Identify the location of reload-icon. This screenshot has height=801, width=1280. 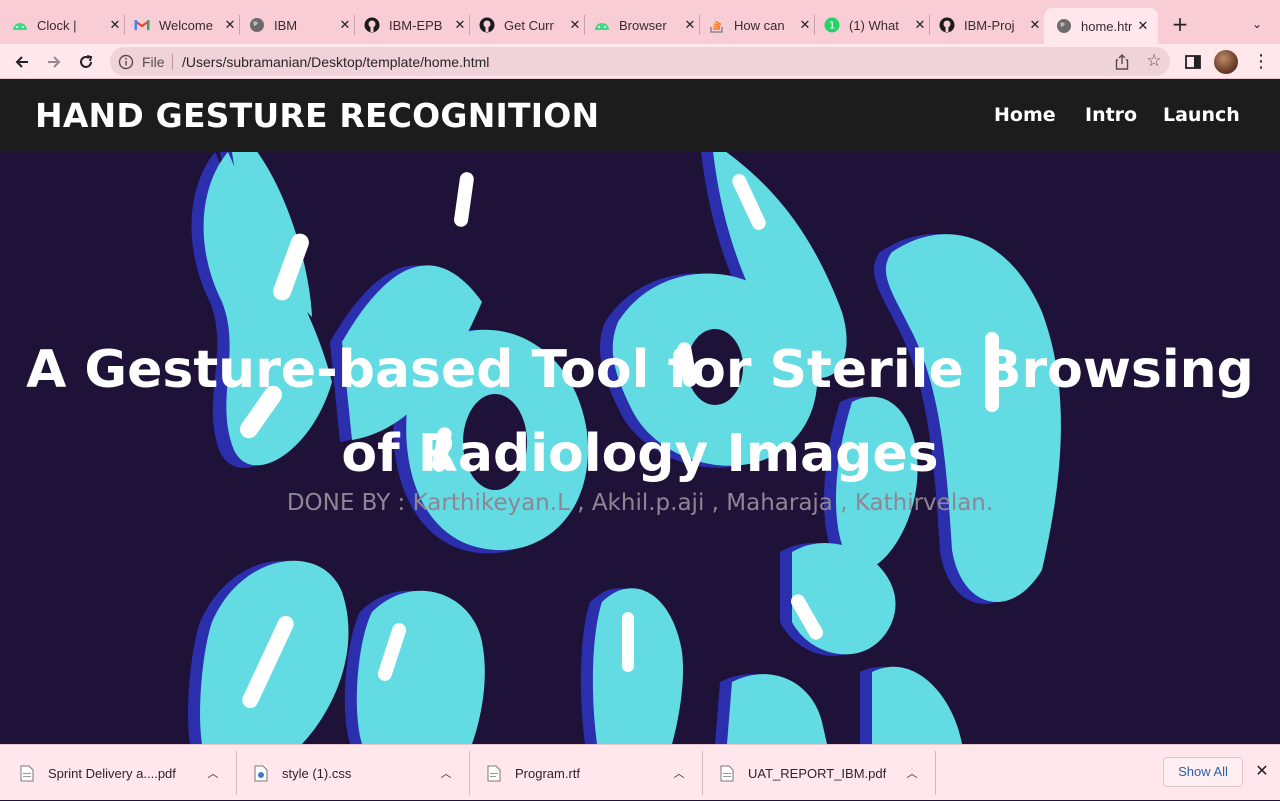
(86, 61).